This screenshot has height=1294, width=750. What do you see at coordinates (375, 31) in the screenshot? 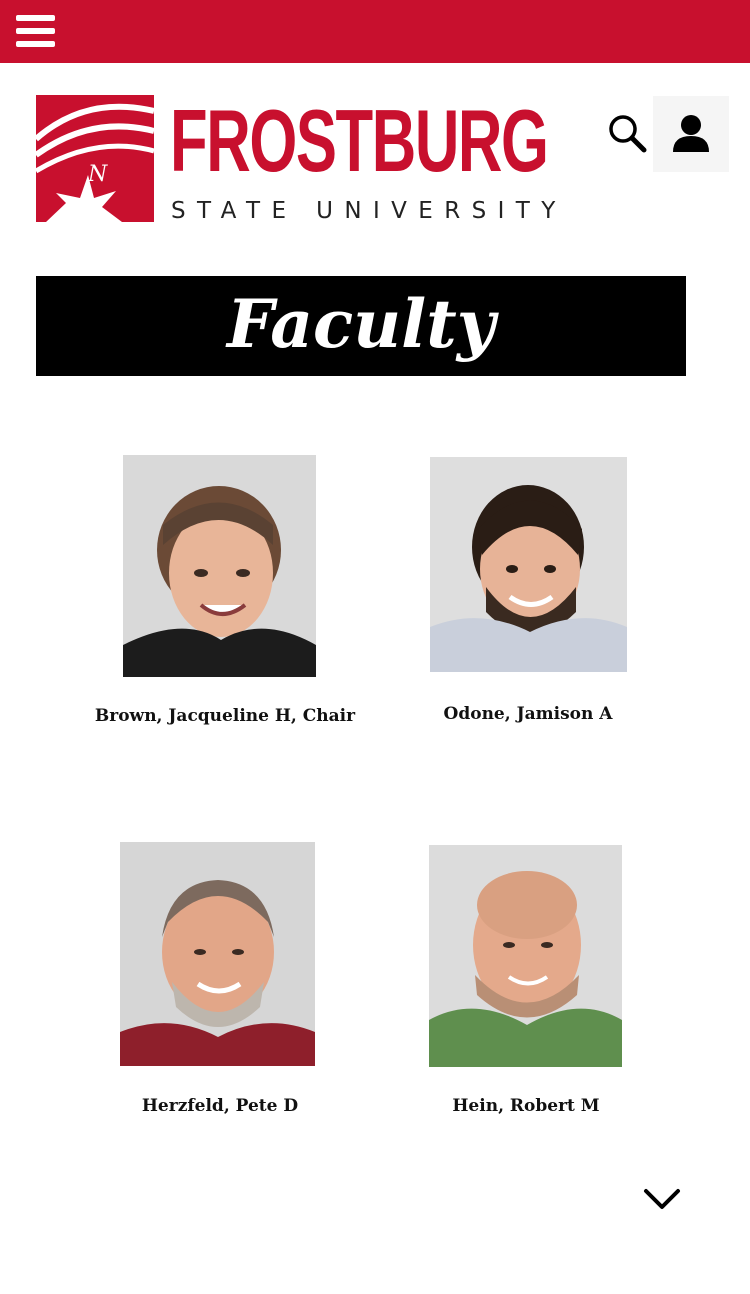
I see `top-nav-bar` at bounding box center [375, 31].